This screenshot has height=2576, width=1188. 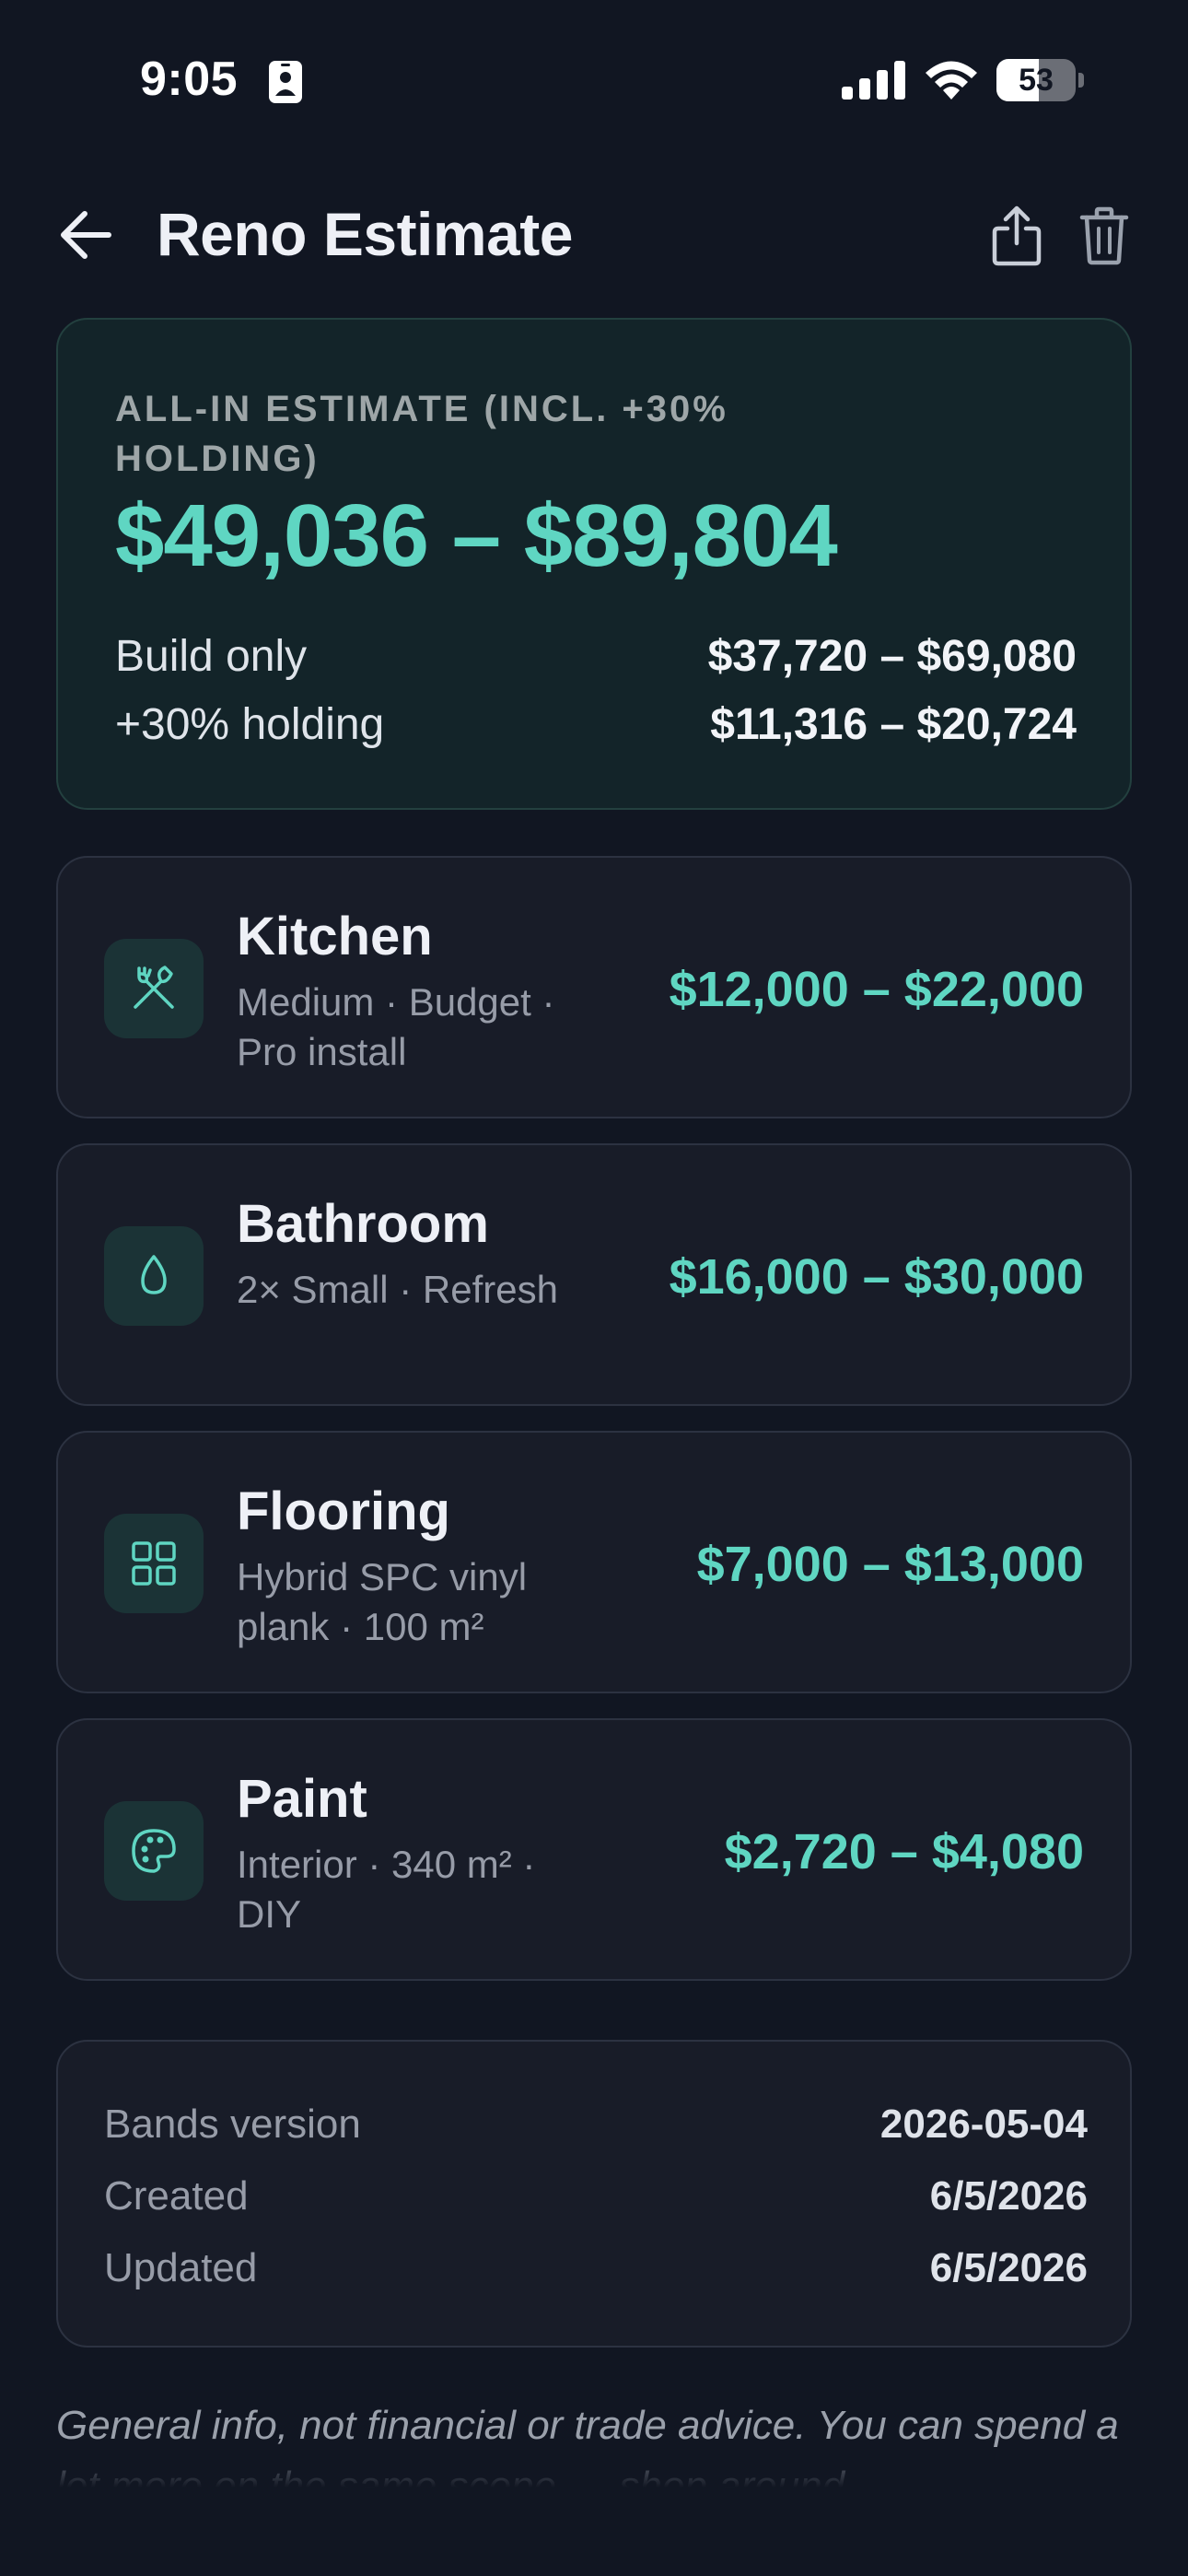 I want to click on trash-icon, so click(x=1104, y=235).